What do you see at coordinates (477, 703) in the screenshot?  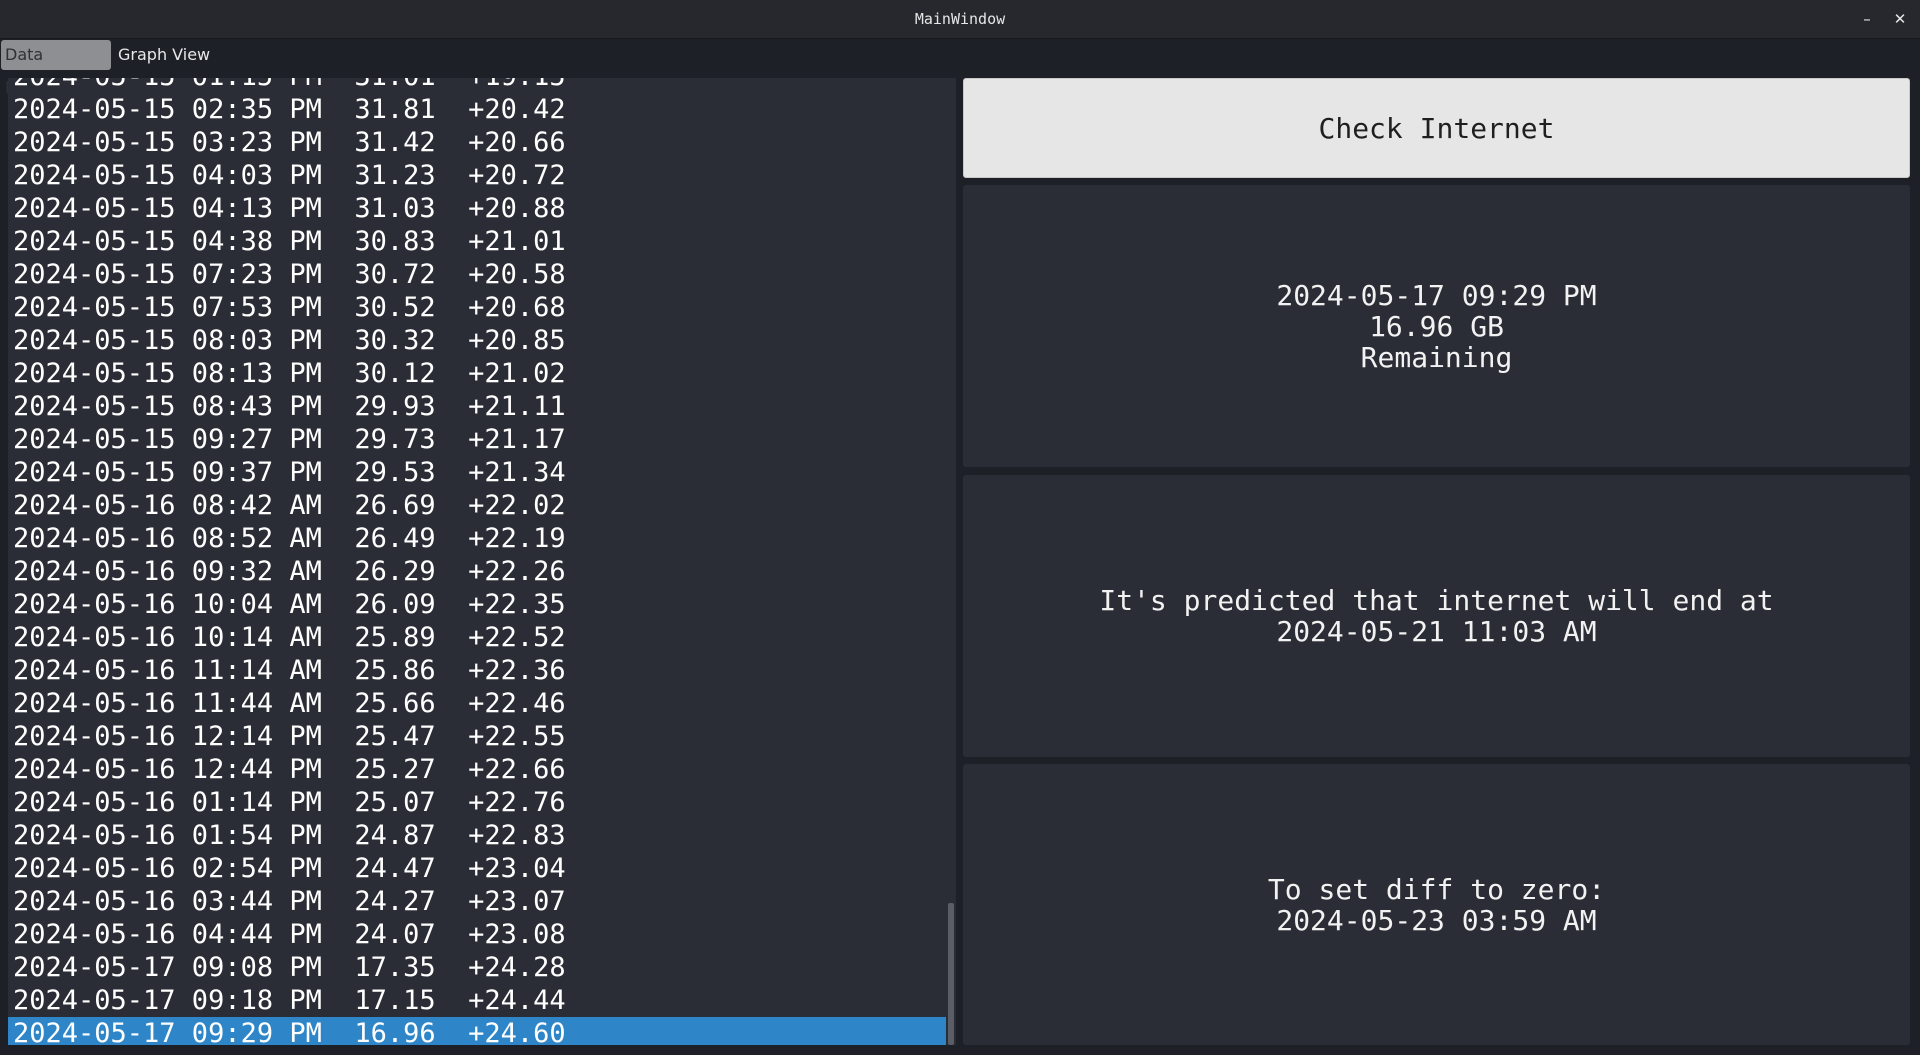 I see `list-item: 2024-05-16 11:44 AM 25.66 +22.46` at bounding box center [477, 703].